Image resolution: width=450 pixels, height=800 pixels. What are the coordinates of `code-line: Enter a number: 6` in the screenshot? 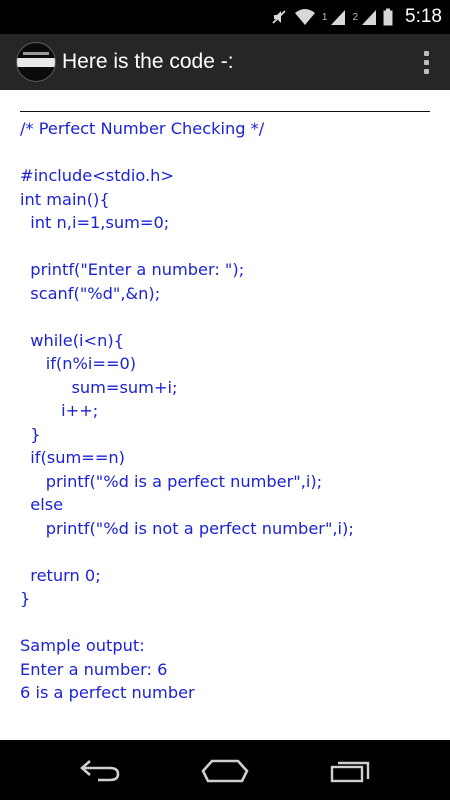 It's located at (94, 669).